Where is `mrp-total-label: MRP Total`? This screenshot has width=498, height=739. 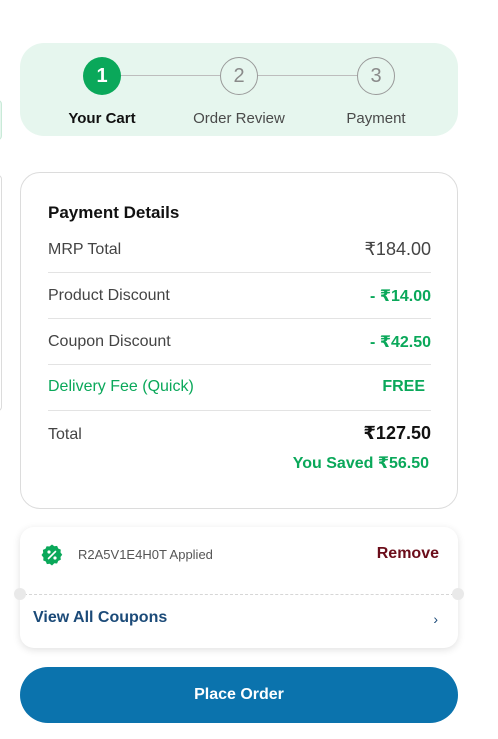
mrp-total-label: MRP Total is located at coordinates (85, 249).